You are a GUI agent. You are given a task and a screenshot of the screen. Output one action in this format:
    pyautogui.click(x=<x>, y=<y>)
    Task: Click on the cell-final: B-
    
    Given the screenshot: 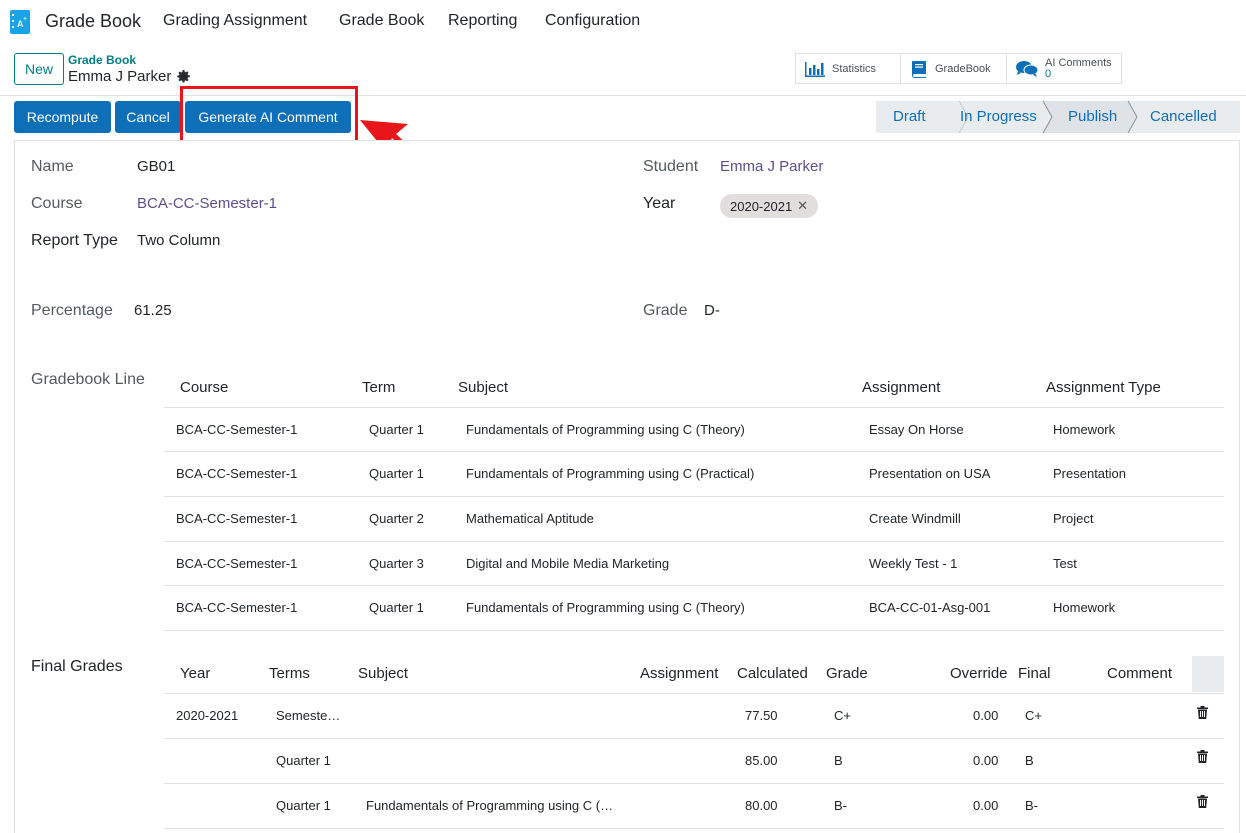 What is the action you would take?
    pyautogui.click(x=1031, y=805)
    